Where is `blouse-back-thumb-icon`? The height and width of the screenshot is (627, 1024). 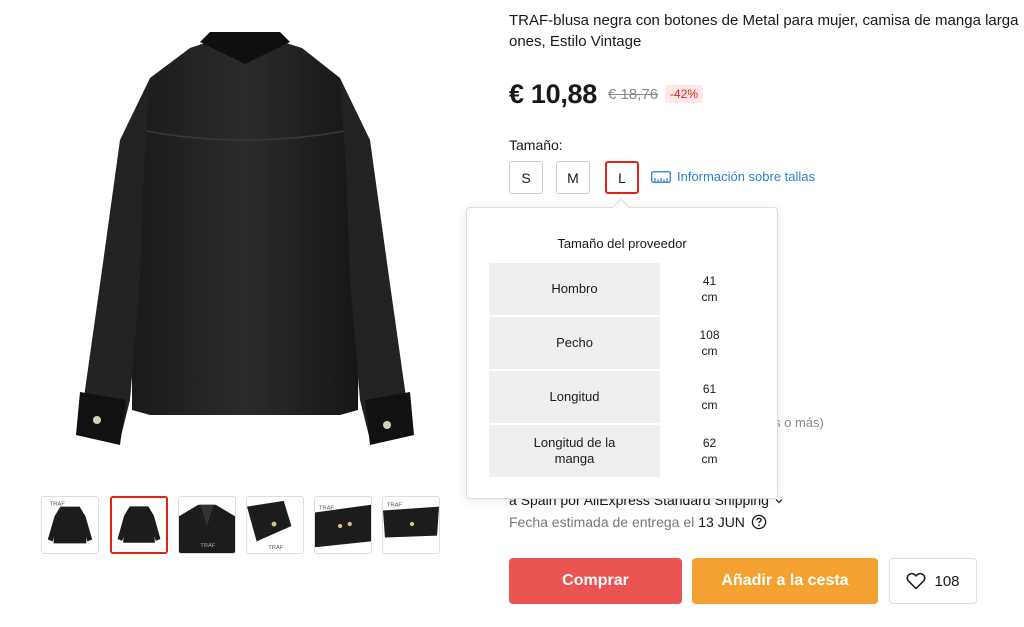
blouse-back-thumb-icon is located at coordinates (139, 525).